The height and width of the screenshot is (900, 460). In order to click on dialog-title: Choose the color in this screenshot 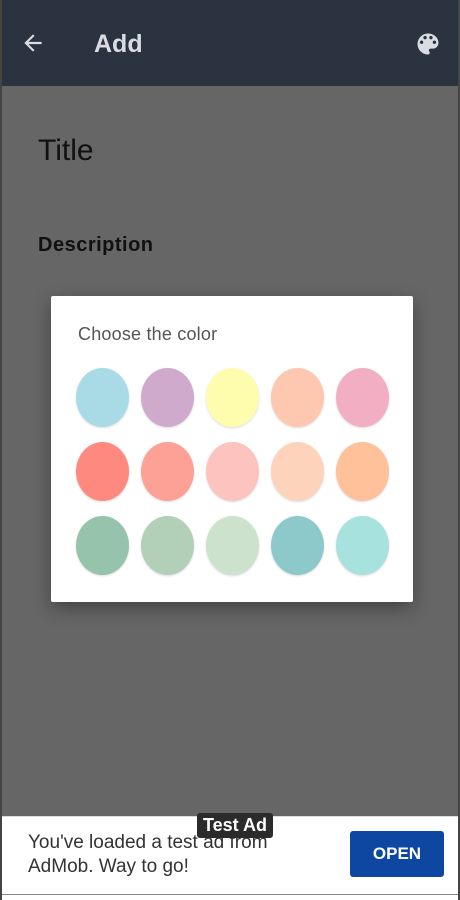, I will do `click(148, 334)`.